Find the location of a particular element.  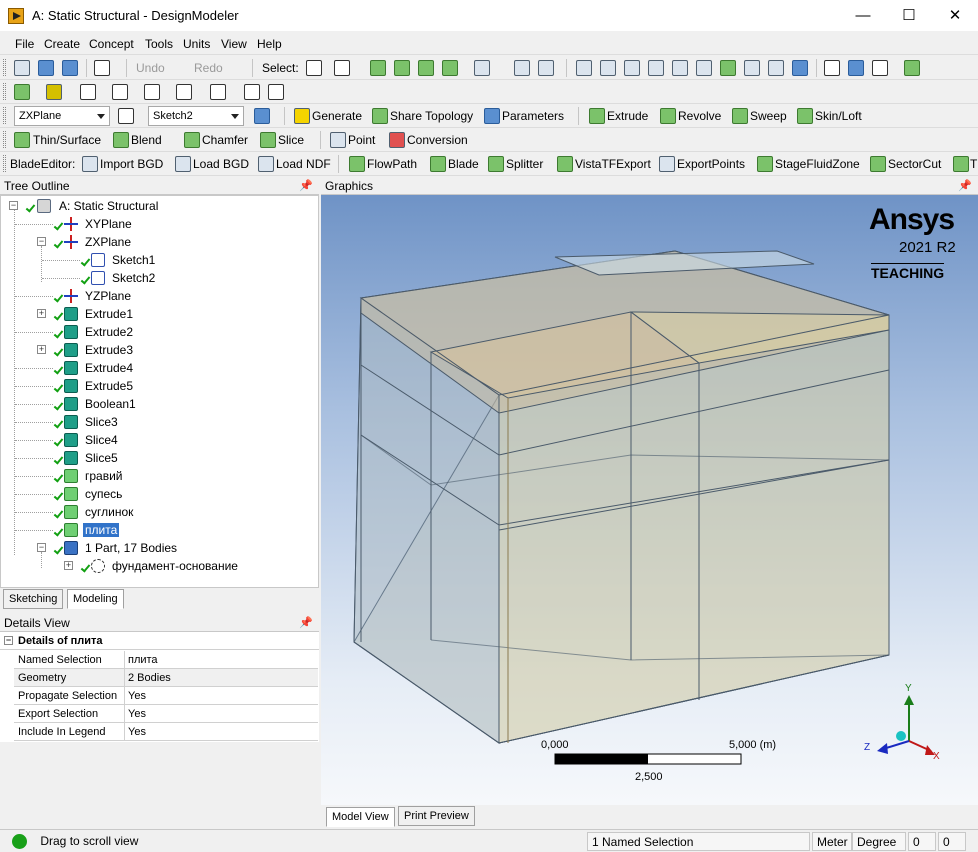

flowpath-icon is located at coordinates (357, 164).